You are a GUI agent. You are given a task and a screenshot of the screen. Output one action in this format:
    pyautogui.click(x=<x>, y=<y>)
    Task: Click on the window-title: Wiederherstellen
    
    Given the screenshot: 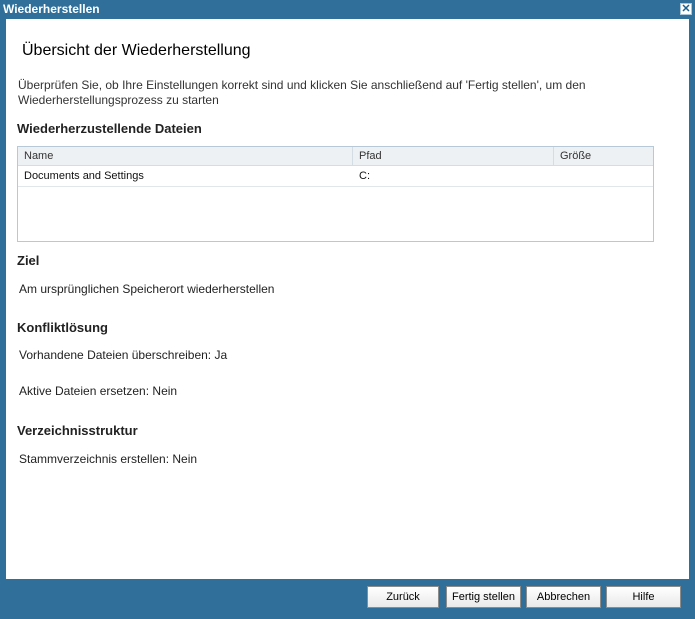 What is the action you would take?
    pyautogui.click(x=51, y=9)
    